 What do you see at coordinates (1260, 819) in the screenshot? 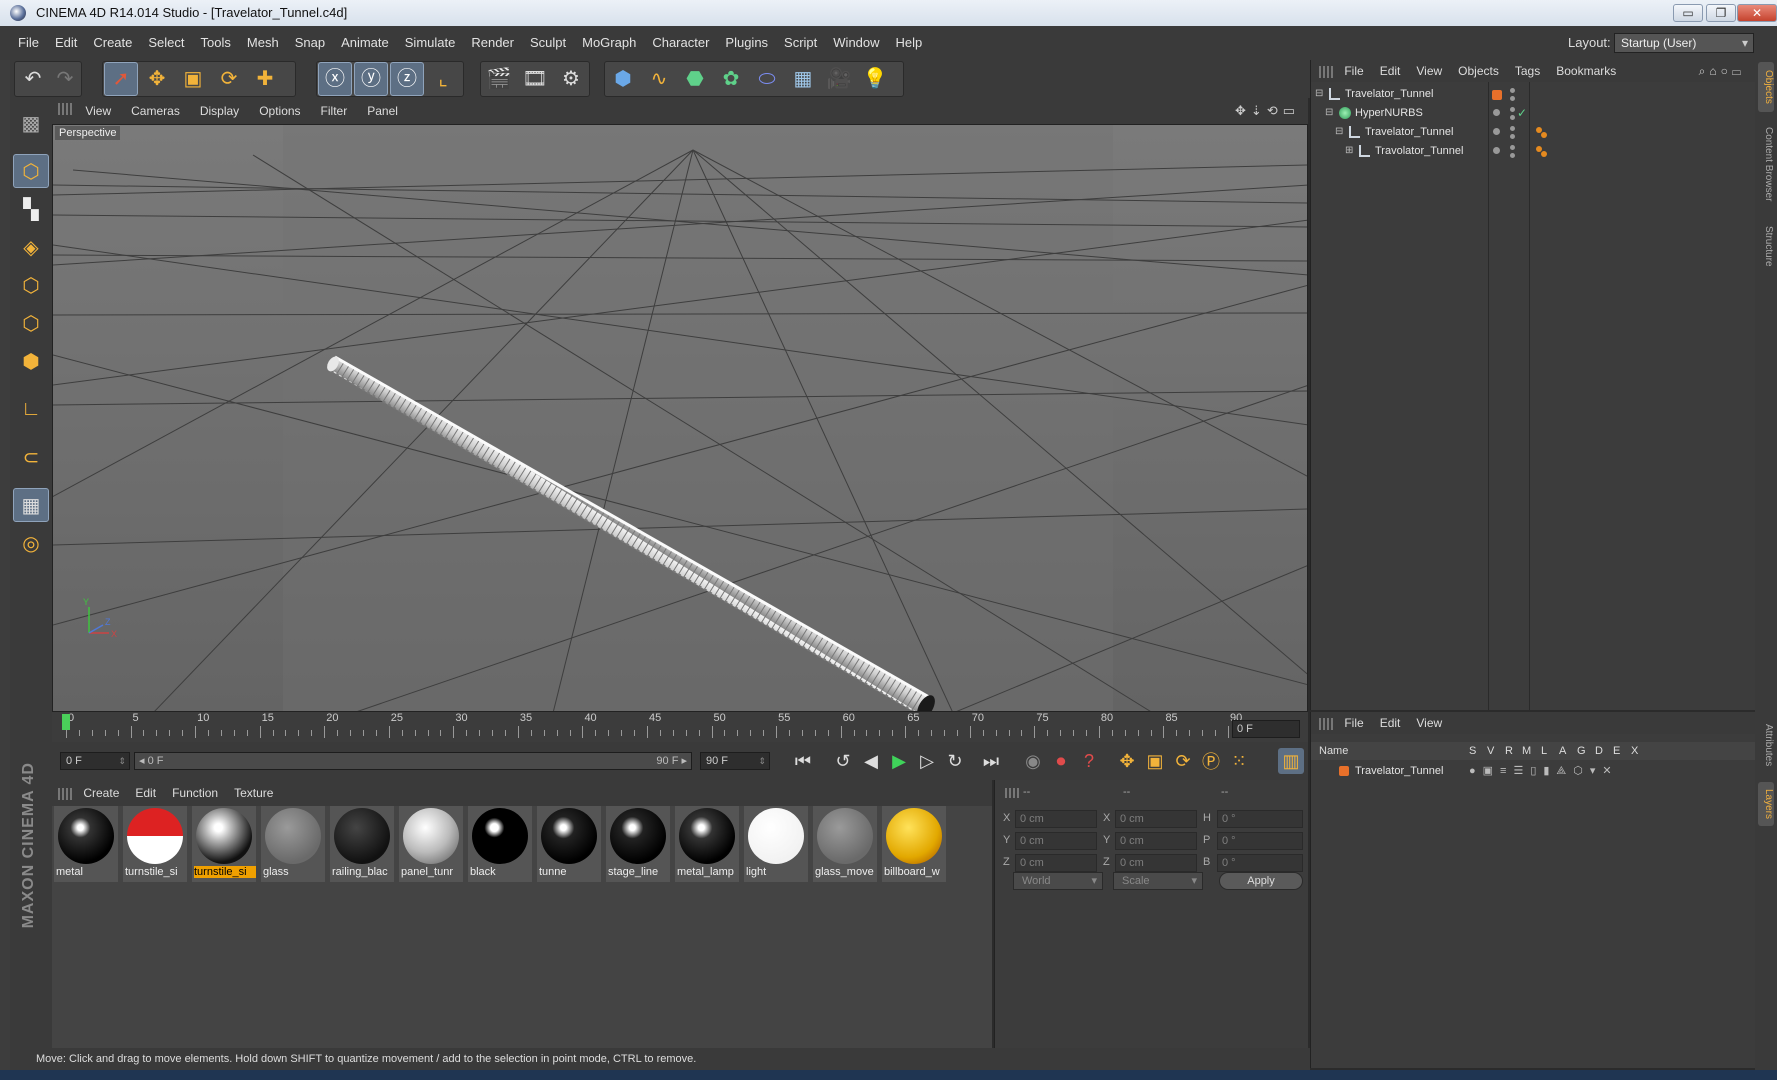
I see `rot-h-field: 0 °` at bounding box center [1260, 819].